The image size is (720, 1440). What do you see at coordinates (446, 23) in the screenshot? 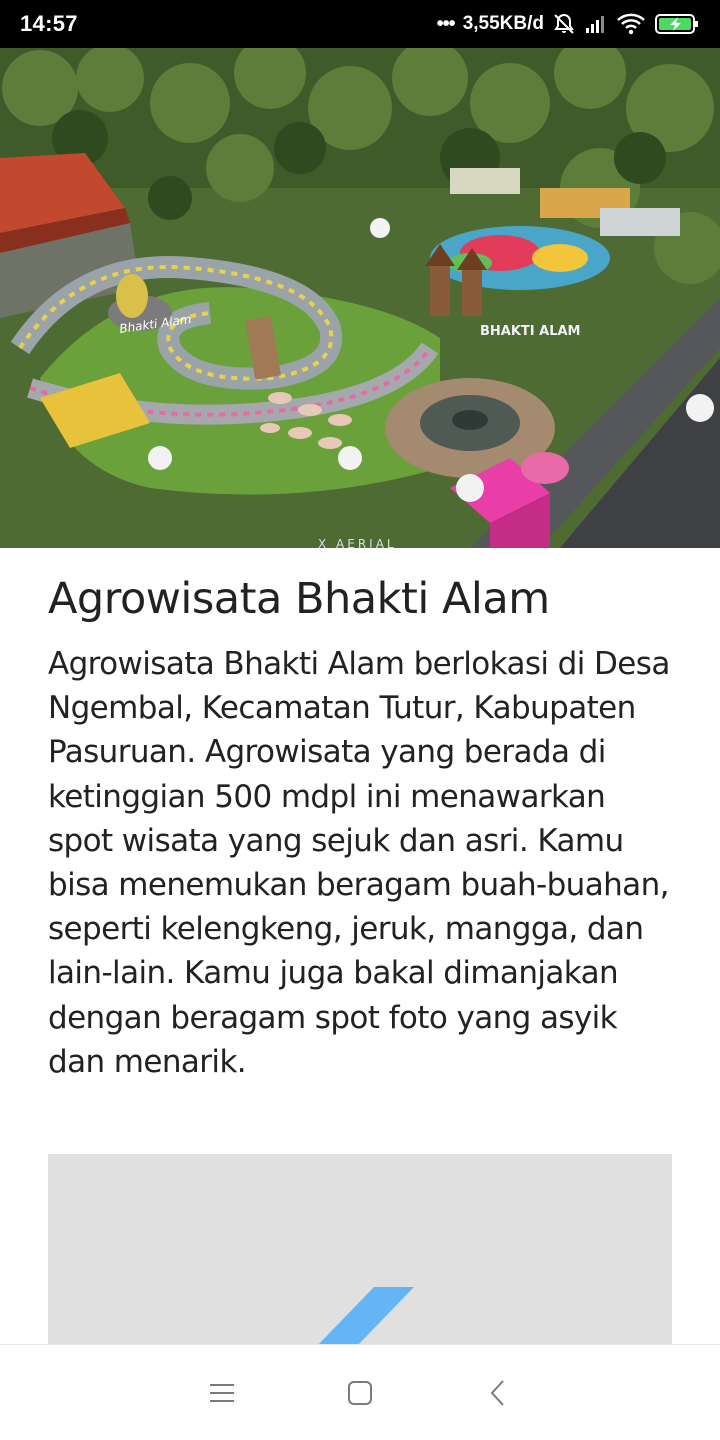
I see `more-dots-icon: •••` at bounding box center [446, 23].